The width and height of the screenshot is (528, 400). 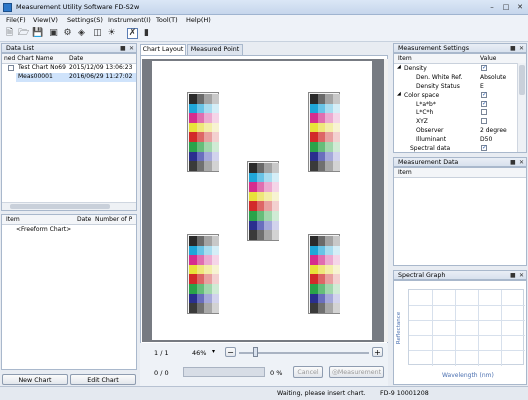 I want to click on zoom-slider-thumb, so click(x=255, y=352).